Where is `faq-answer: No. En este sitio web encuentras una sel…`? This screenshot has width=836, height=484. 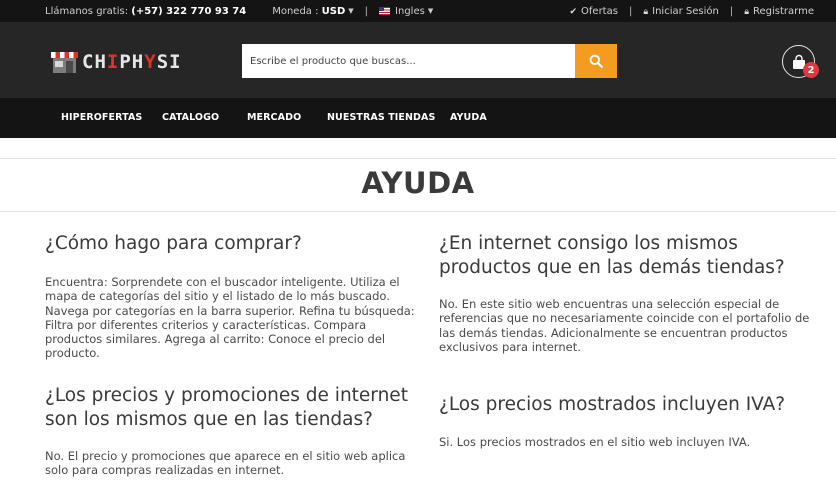
faq-answer: No. En este sitio web encuentras una sel… is located at coordinates (624, 325).